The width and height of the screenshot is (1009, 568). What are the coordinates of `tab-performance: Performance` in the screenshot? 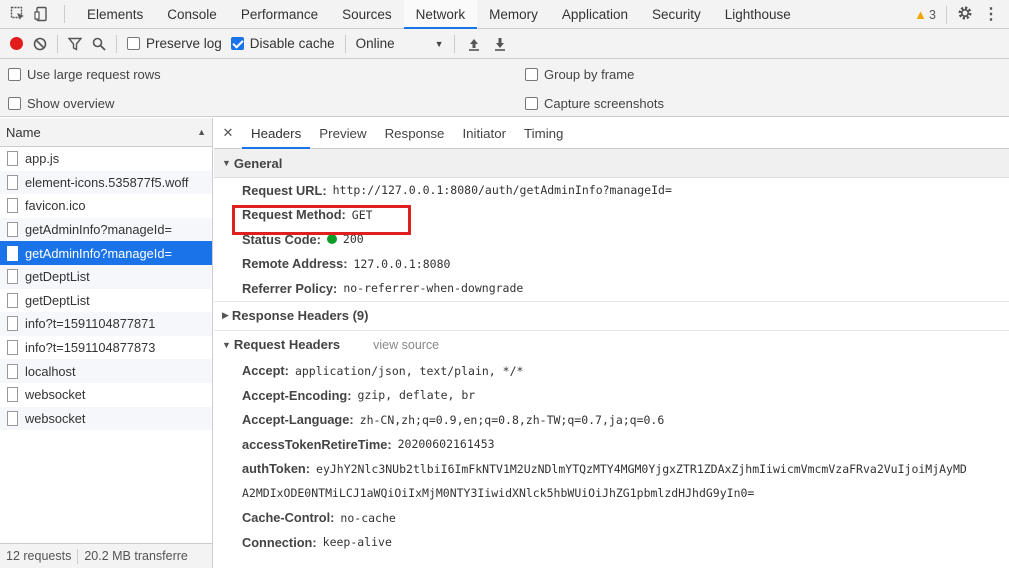 It's located at (279, 14).